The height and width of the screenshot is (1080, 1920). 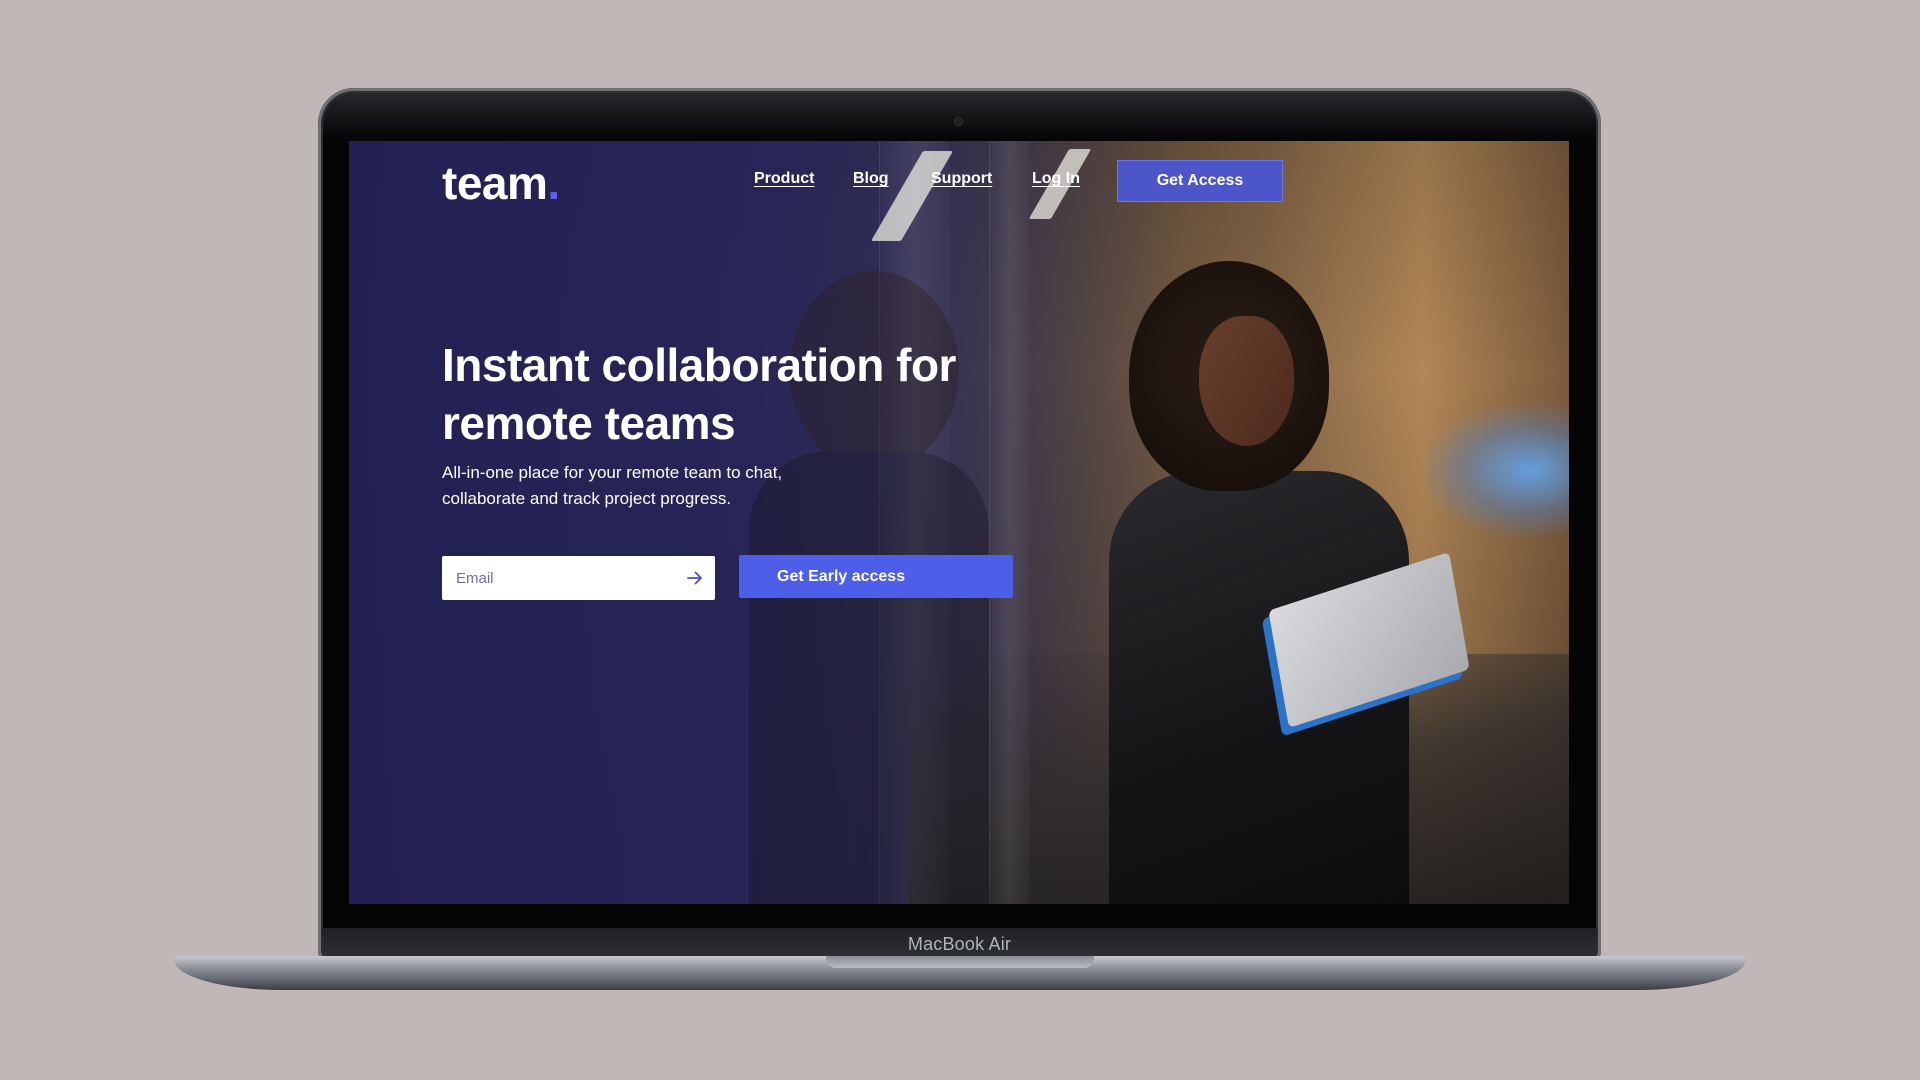 I want to click on logo: team., so click(x=501, y=183).